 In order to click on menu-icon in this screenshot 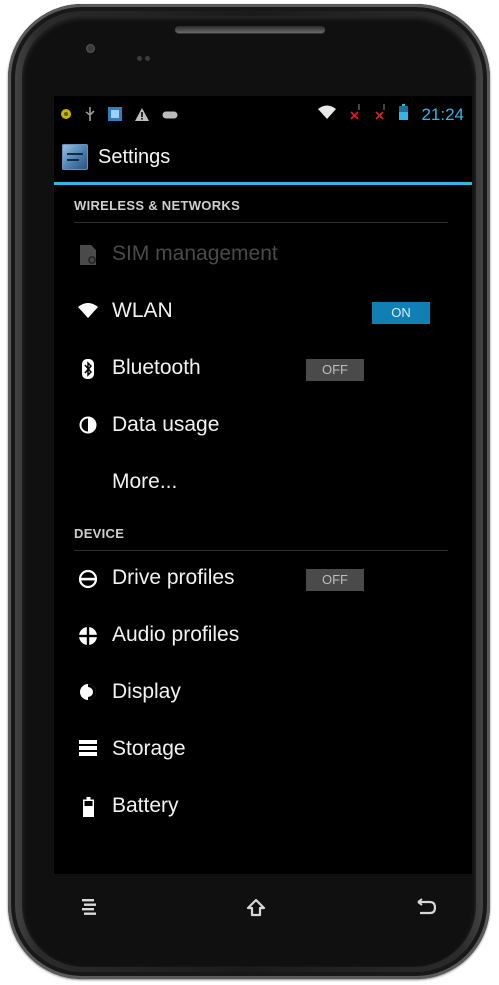, I will do `click(97, 910)`.